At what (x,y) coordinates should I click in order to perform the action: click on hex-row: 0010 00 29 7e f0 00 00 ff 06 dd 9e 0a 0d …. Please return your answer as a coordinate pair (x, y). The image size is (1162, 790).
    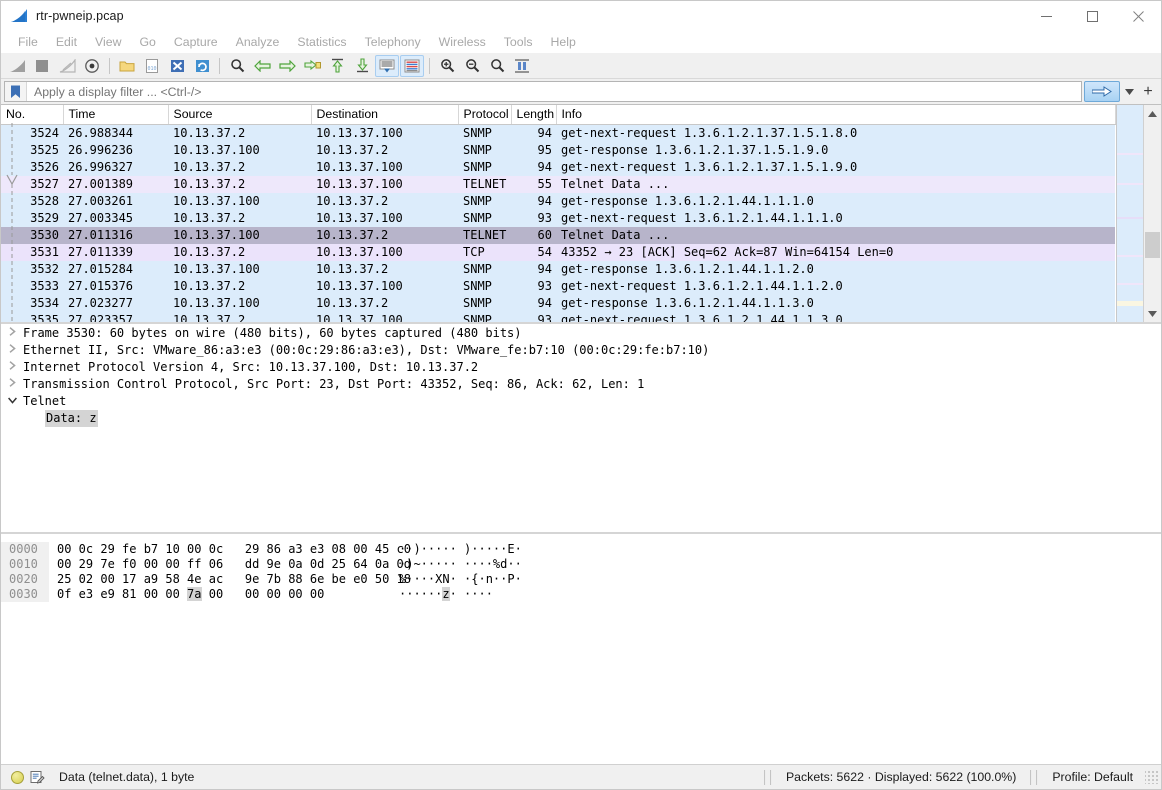
    Looking at the image, I should click on (581, 564).